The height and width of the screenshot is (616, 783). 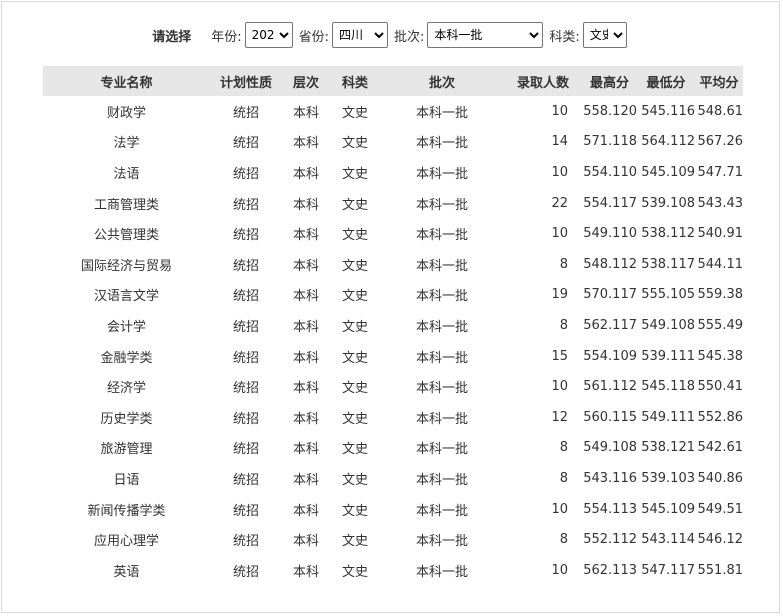 I want to click on cell-major-name: 英语, so click(x=126, y=572).